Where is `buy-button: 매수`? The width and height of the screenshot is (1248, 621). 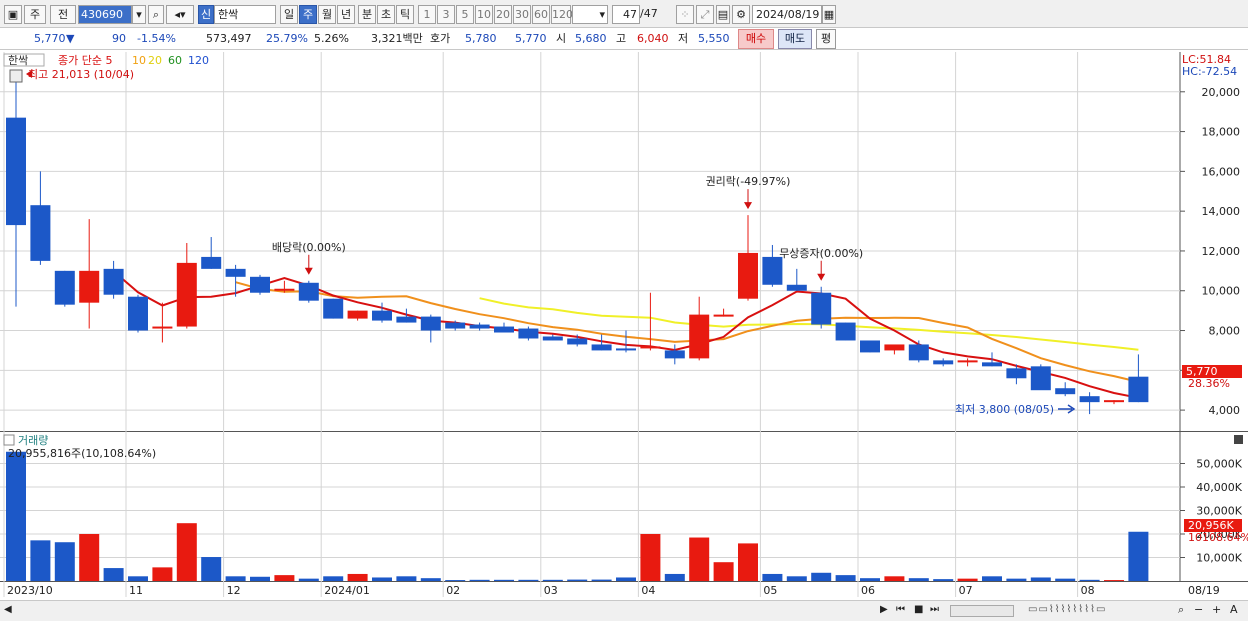
buy-button: 매수 is located at coordinates (756, 39).